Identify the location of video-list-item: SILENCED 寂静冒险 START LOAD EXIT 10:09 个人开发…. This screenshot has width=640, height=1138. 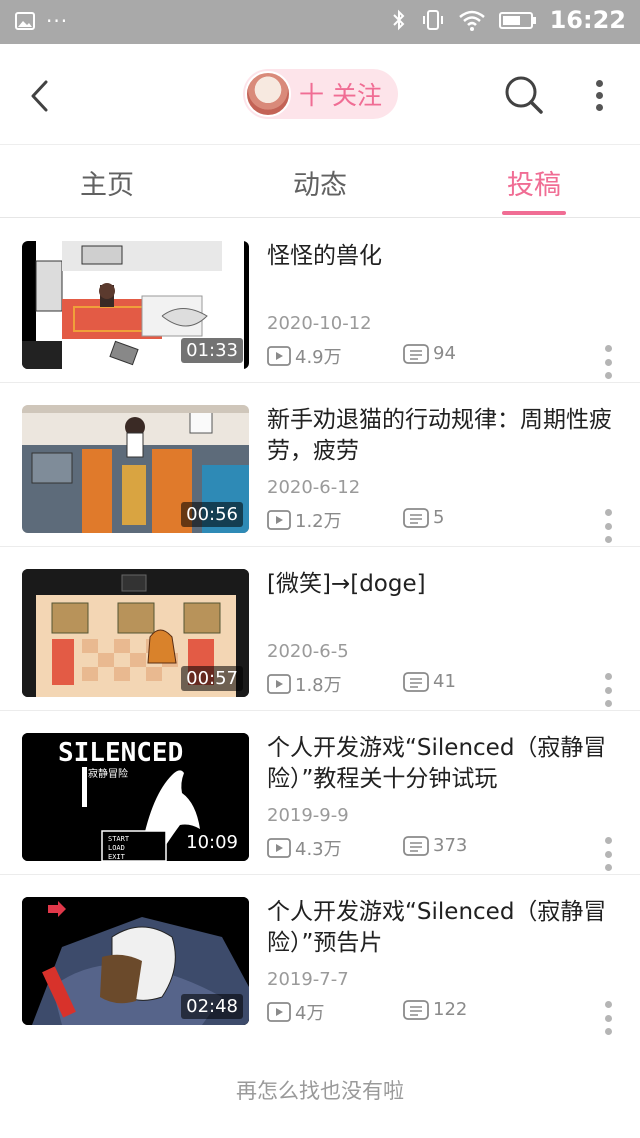
(320, 793).